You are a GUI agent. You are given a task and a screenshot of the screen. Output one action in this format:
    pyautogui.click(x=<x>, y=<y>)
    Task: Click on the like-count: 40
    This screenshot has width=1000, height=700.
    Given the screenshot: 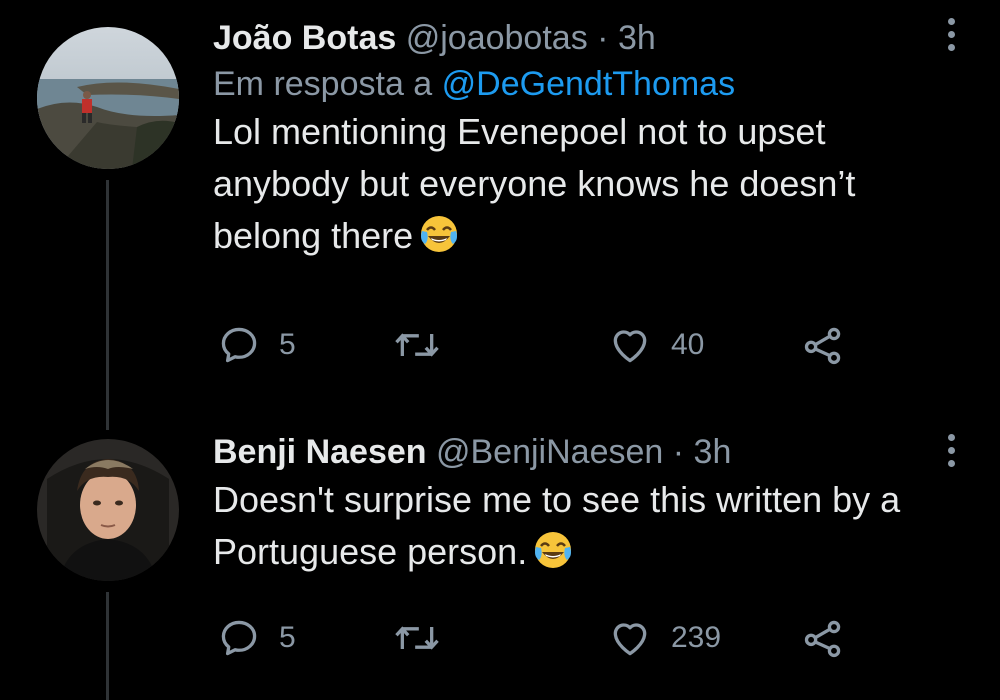 What is the action you would take?
    pyautogui.click(x=688, y=344)
    